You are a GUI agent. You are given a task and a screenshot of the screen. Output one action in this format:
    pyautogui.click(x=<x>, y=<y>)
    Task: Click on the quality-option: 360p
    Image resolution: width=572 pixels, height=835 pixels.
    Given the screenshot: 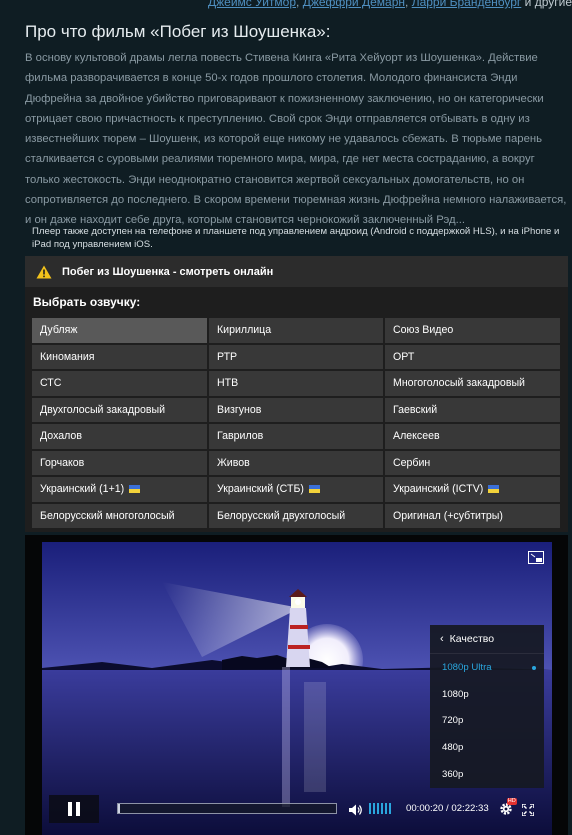 What is the action you would take?
    pyautogui.click(x=487, y=774)
    